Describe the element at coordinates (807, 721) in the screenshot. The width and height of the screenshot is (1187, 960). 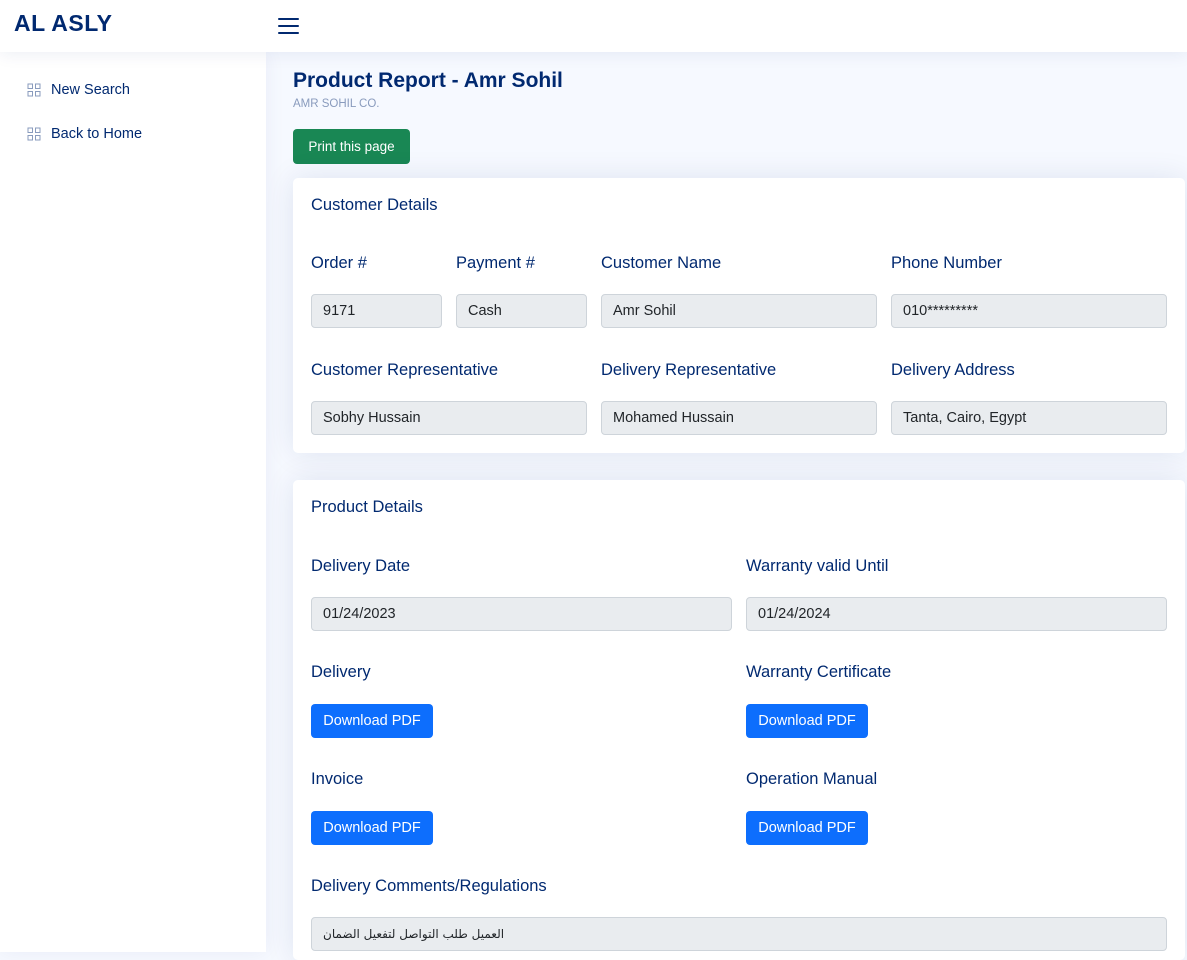
I see `certificate-download-button: Download PDF` at that location.